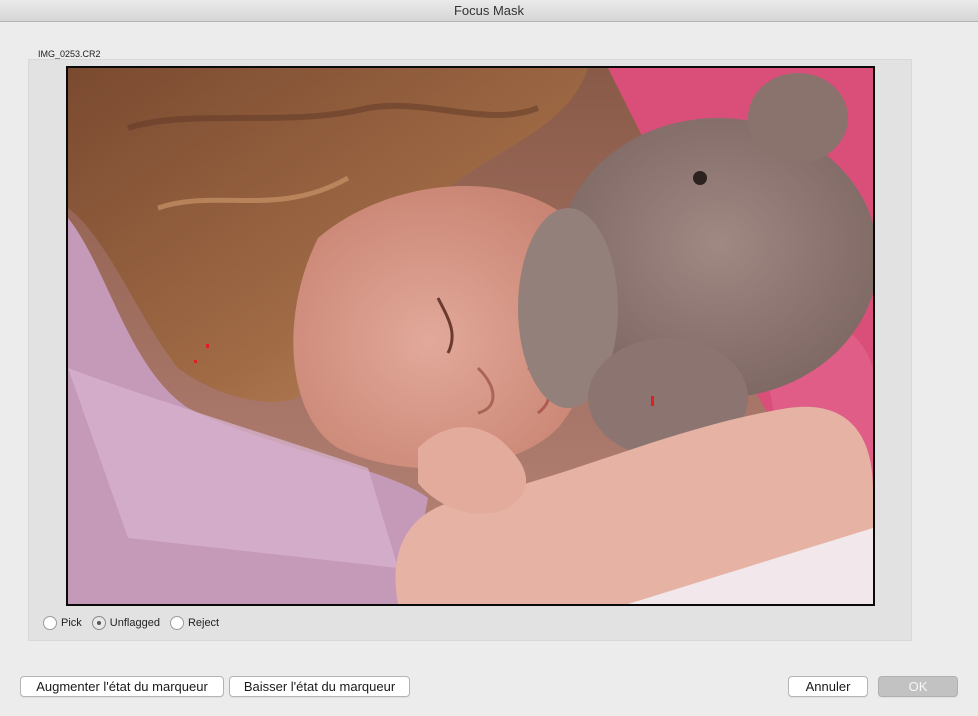 This screenshot has width=978, height=716. What do you see at coordinates (69, 54) in the screenshot?
I see `image-filename: IMG_0253.CR2` at bounding box center [69, 54].